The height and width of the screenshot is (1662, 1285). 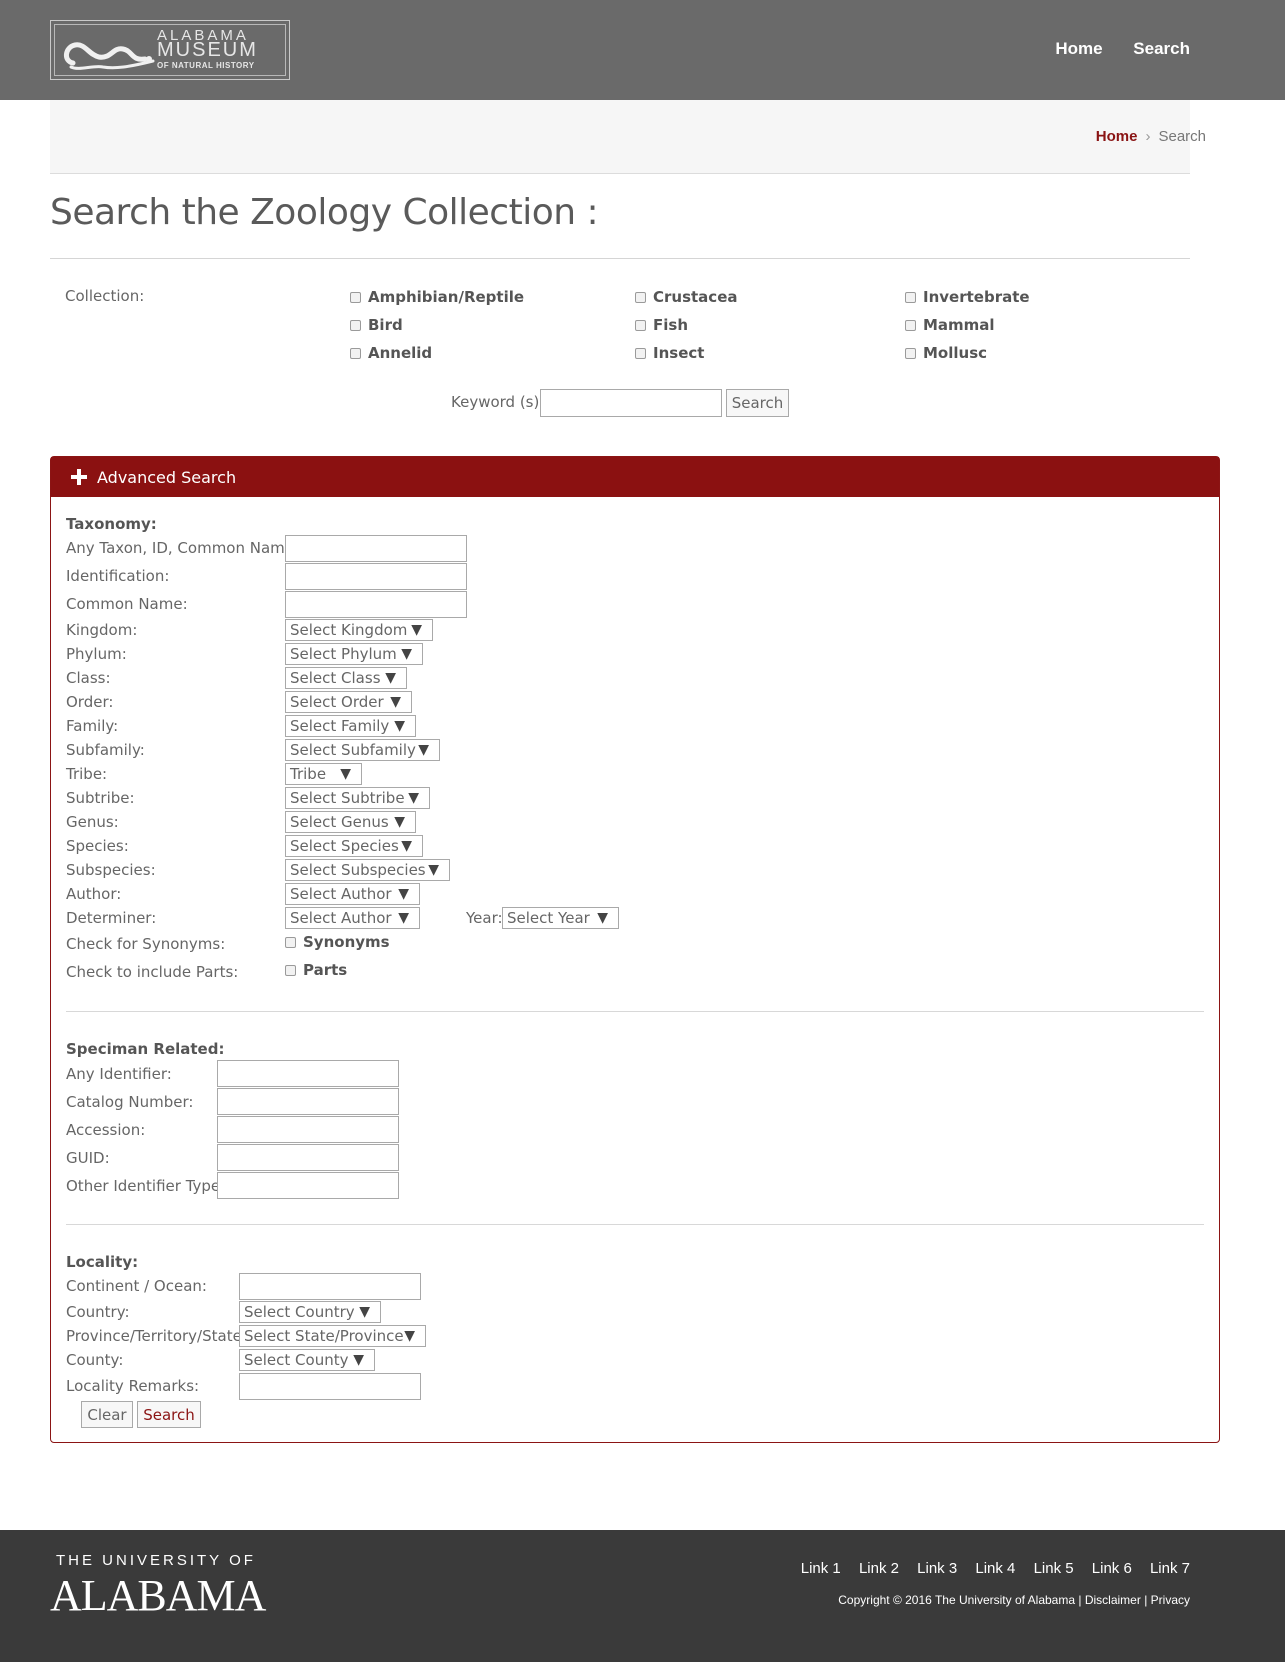 What do you see at coordinates (102, 1262) in the screenshot?
I see `locality-heading: Locality:` at bounding box center [102, 1262].